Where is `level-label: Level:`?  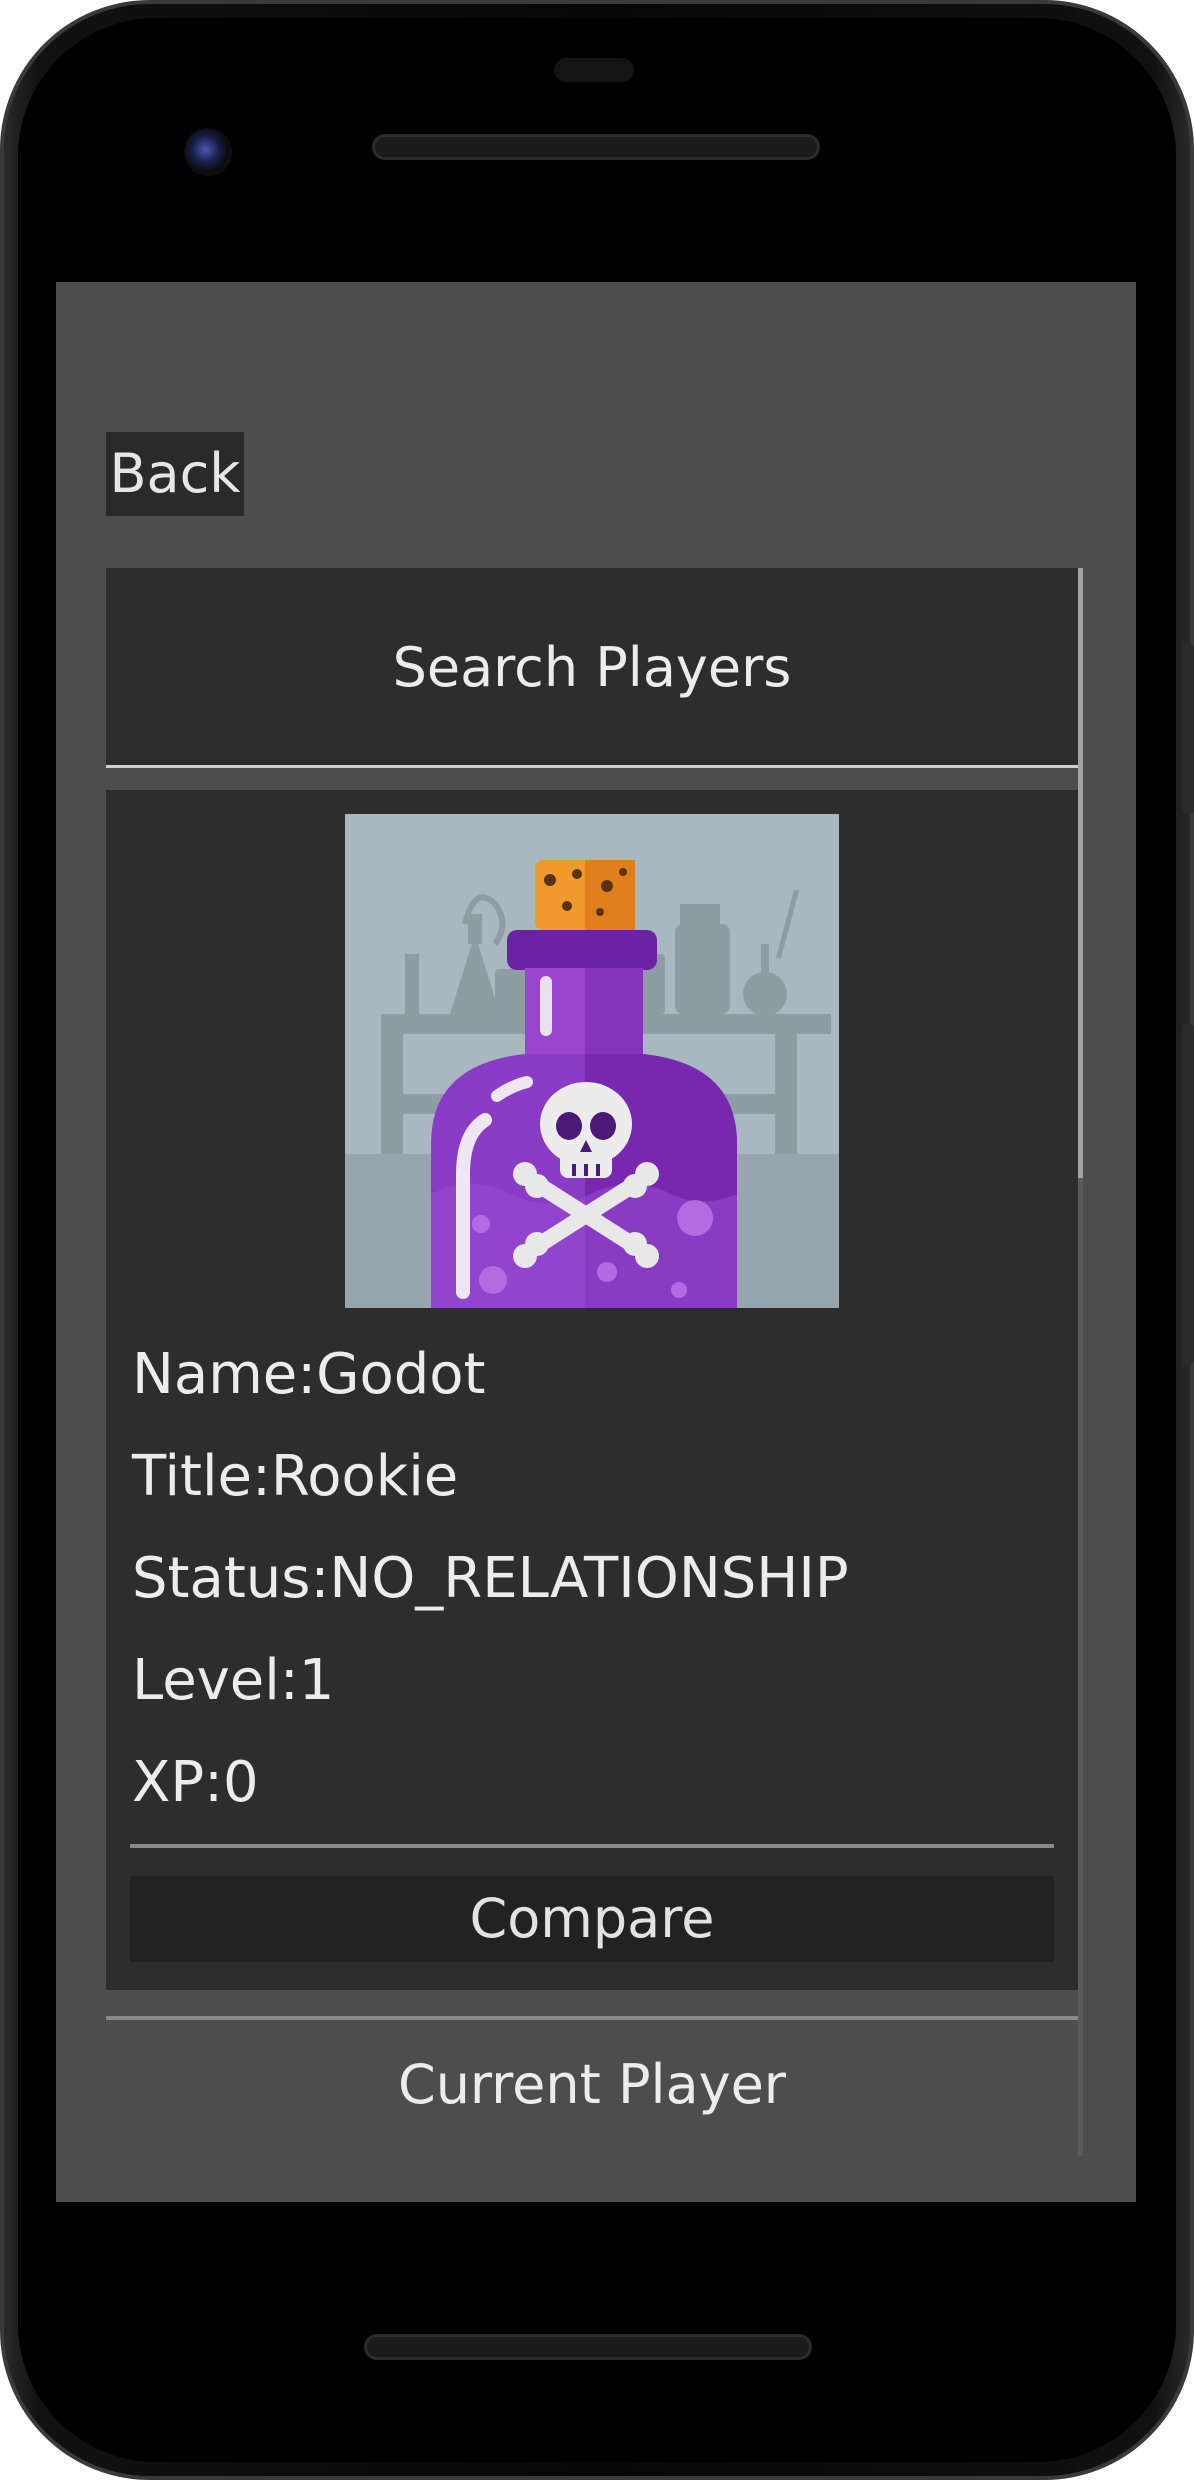 level-label: Level: is located at coordinates (215, 1680).